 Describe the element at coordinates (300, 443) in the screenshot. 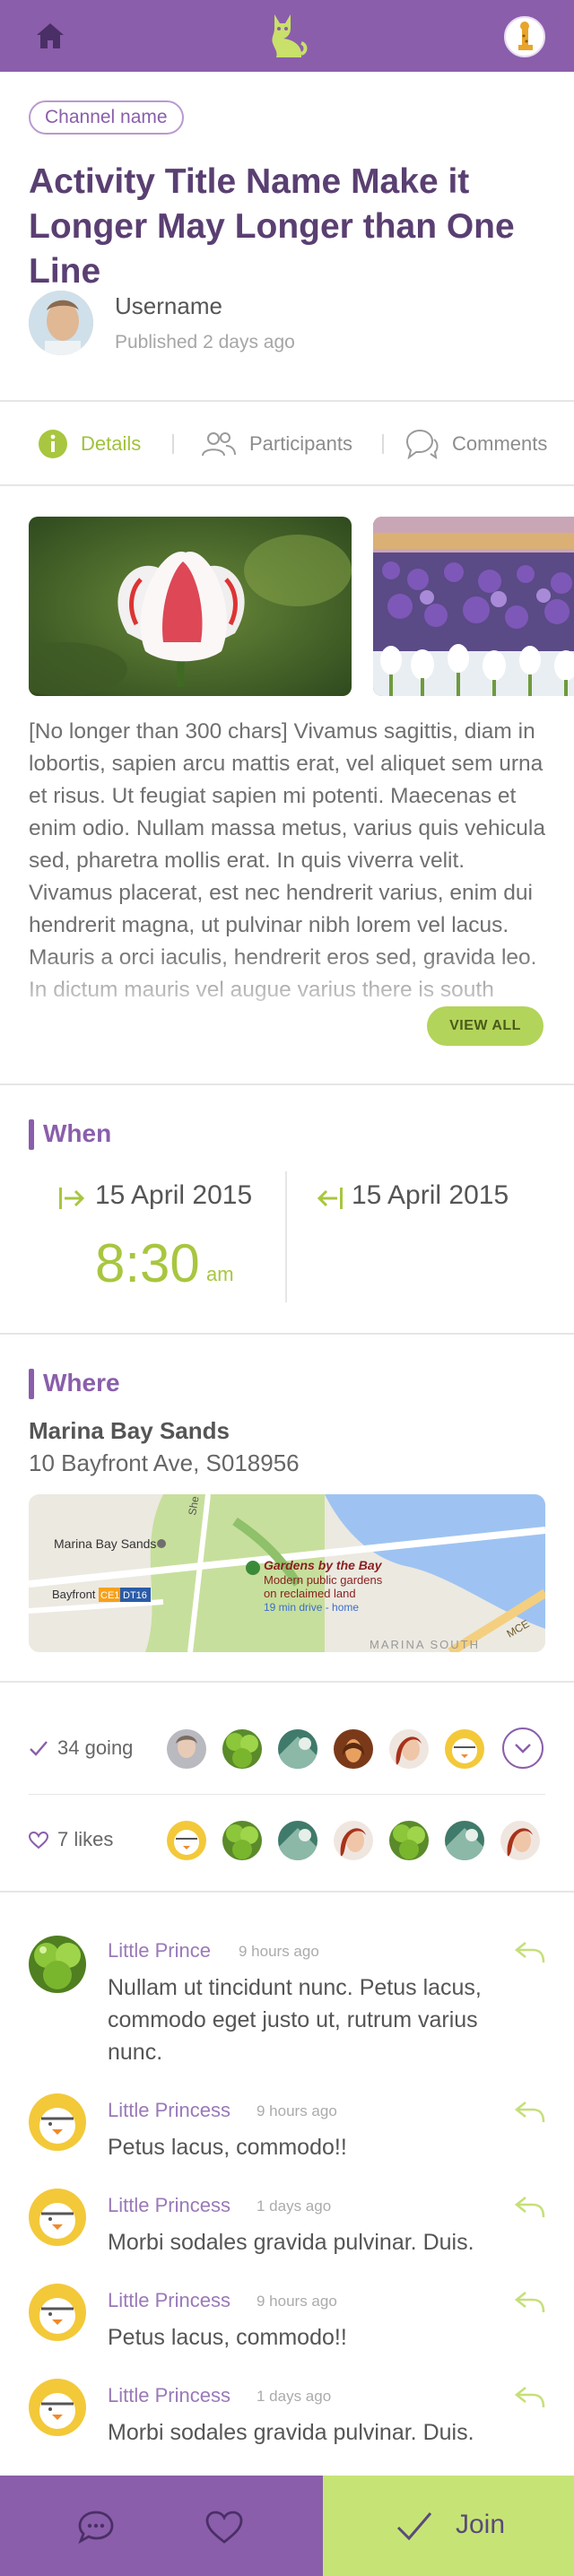

I see `tab-participants-label: Participants` at that location.